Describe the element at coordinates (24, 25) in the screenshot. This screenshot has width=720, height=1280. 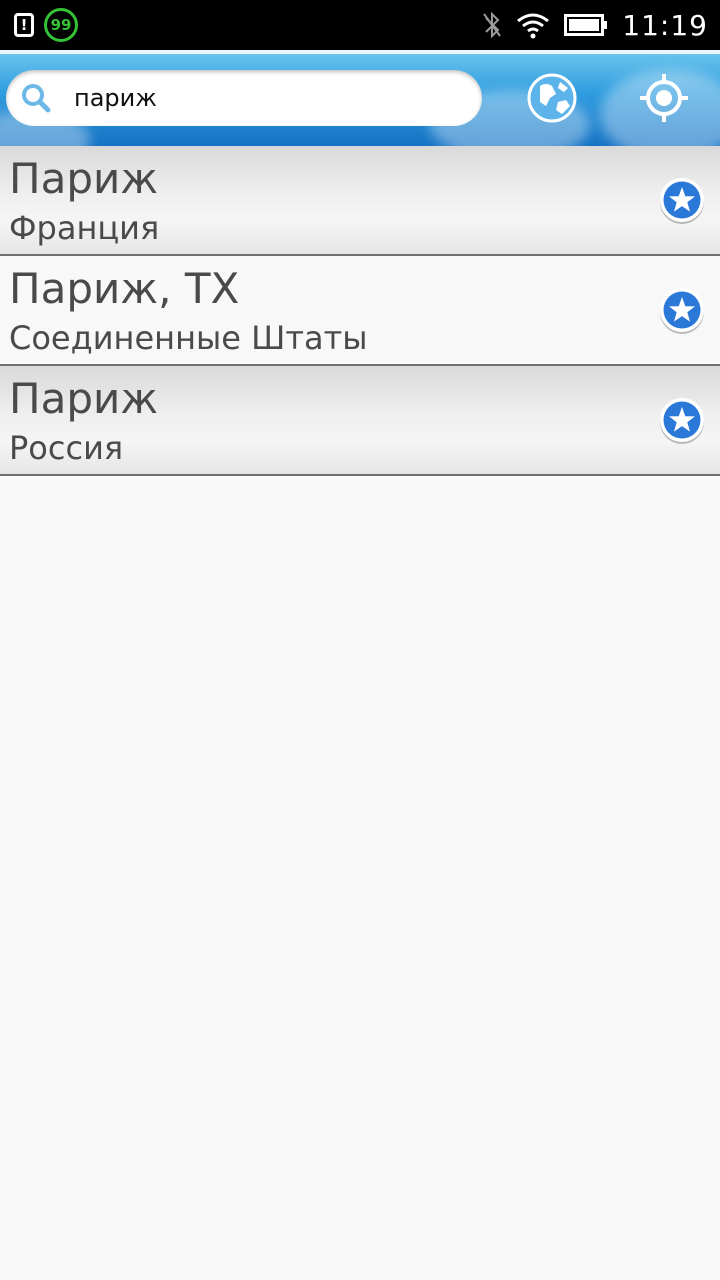
I see `alert-icon: !` at that location.